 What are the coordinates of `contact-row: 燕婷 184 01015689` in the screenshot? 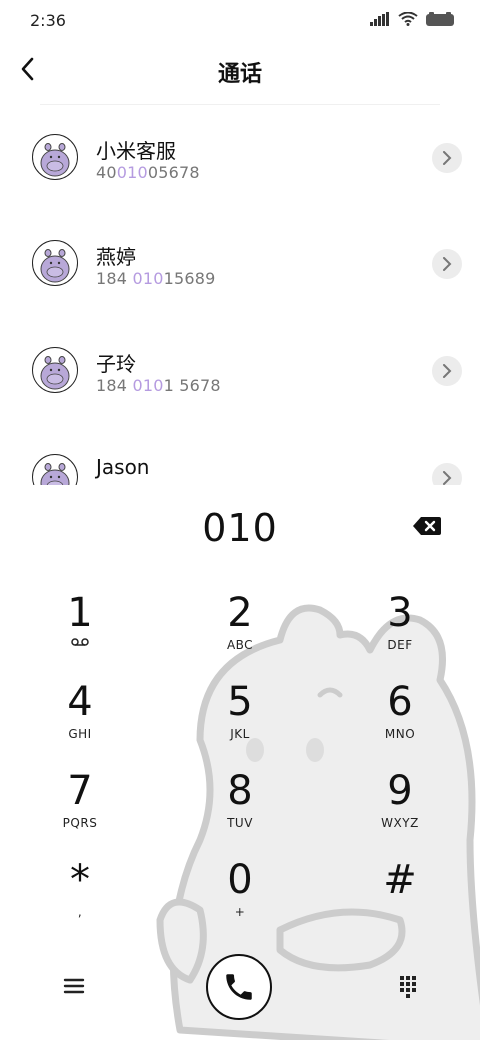 It's located at (240, 261).